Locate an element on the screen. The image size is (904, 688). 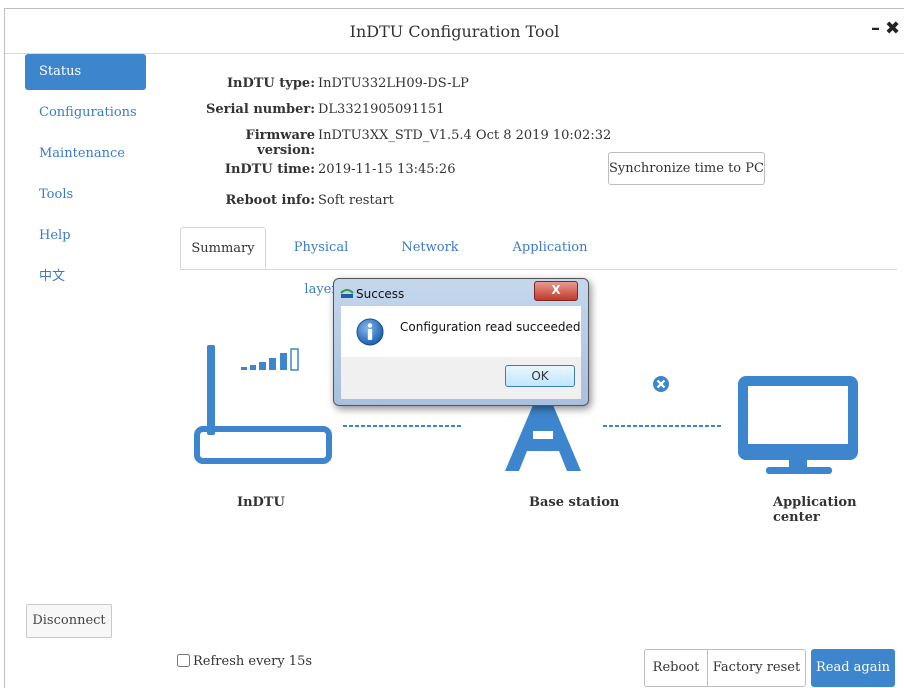
signal-strength-icon is located at coordinates (270, 359).